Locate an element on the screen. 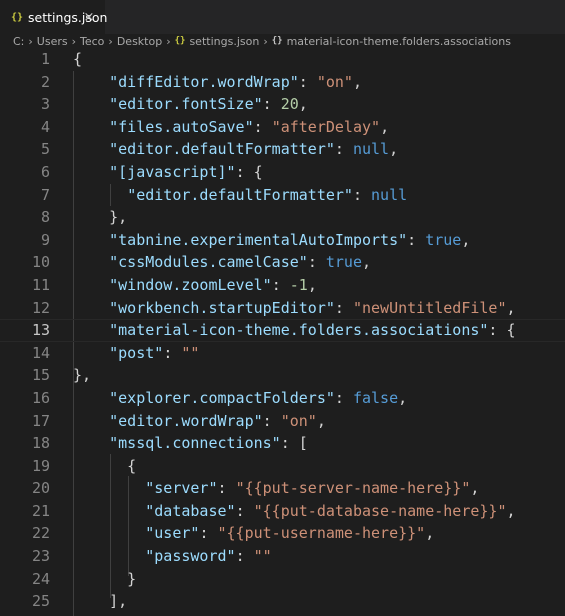 The height and width of the screenshot is (616, 565). breadcrumb-item-users: Users is located at coordinates (52, 41).